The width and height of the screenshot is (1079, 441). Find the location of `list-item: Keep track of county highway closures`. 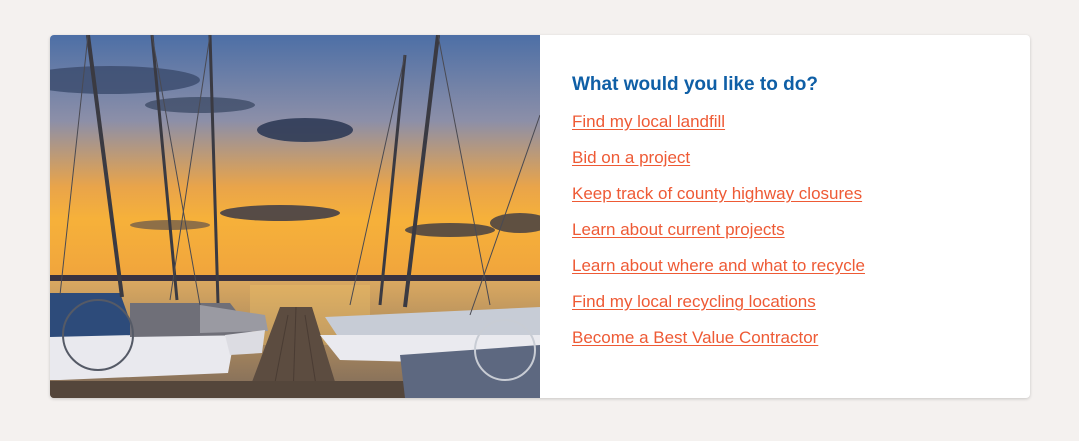

list-item: Keep track of county highway closures is located at coordinates (785, 201).